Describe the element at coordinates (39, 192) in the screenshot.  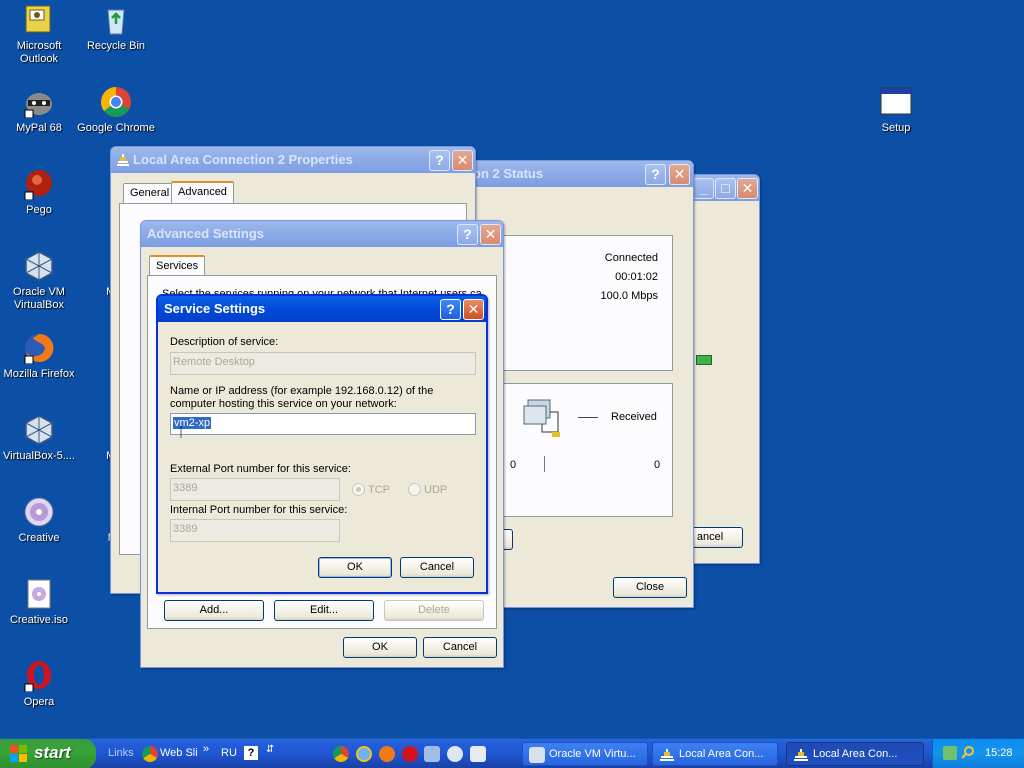
I see `desktop-icon-pego: Pego` at that location.